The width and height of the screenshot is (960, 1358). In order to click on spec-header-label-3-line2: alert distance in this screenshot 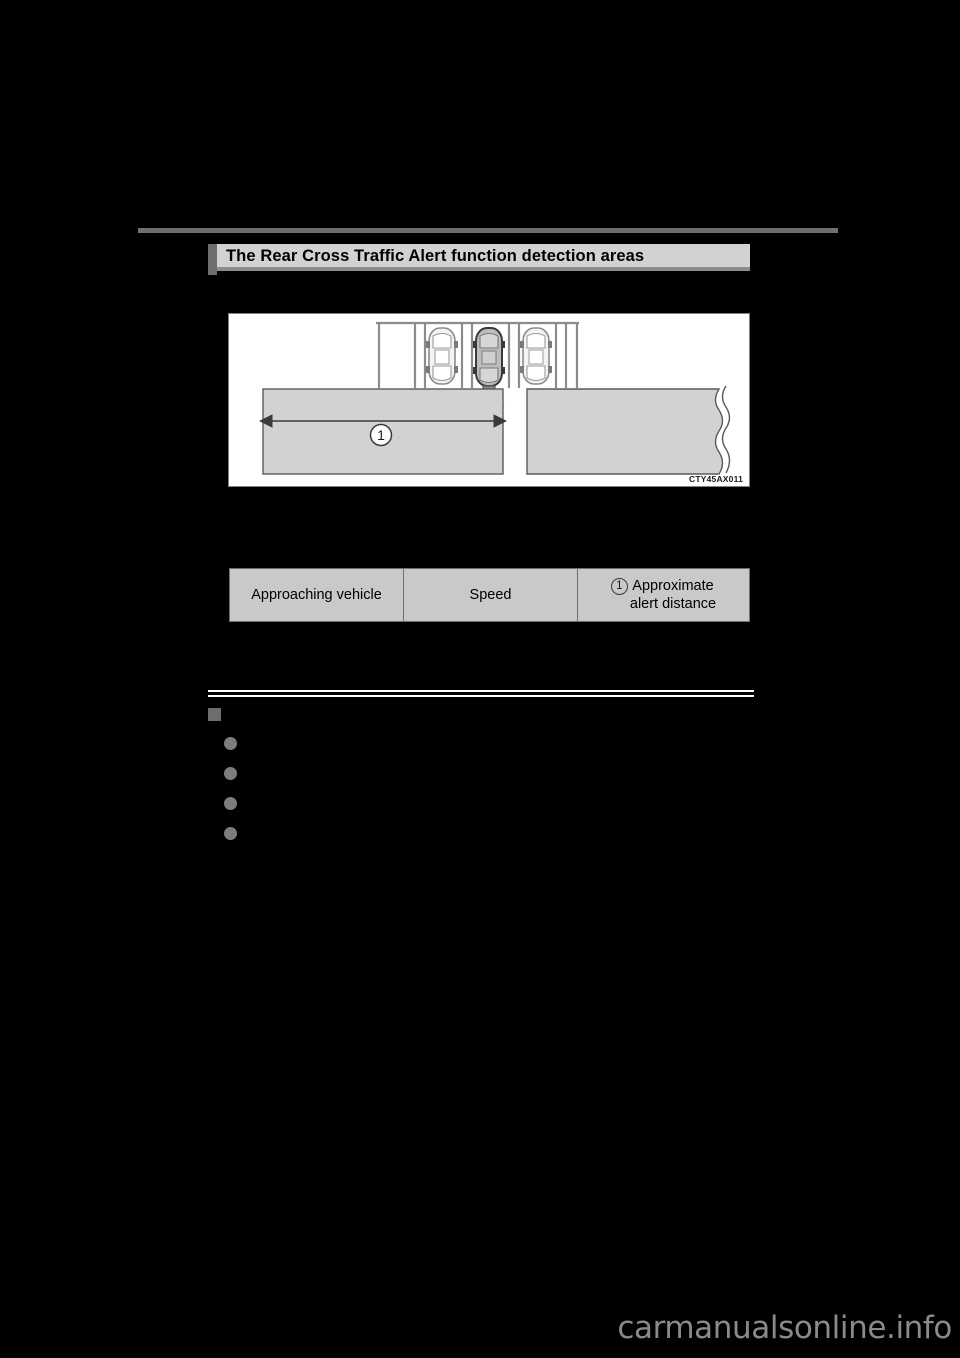, I will do `click(673, 604)`.